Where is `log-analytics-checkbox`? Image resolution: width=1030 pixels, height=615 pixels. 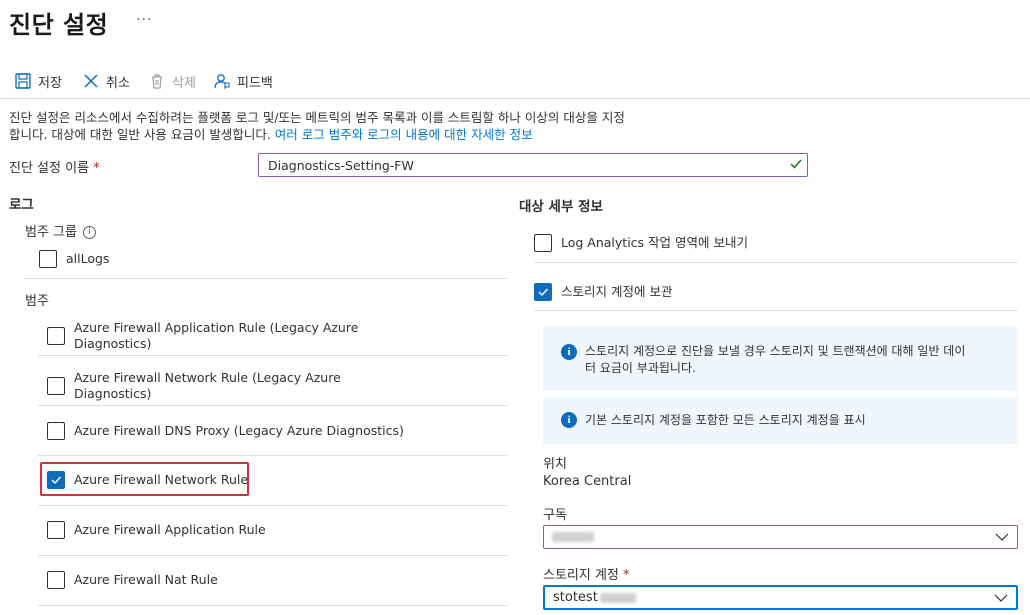 log-analytics-checkbox is located at coordinates (543, 243).